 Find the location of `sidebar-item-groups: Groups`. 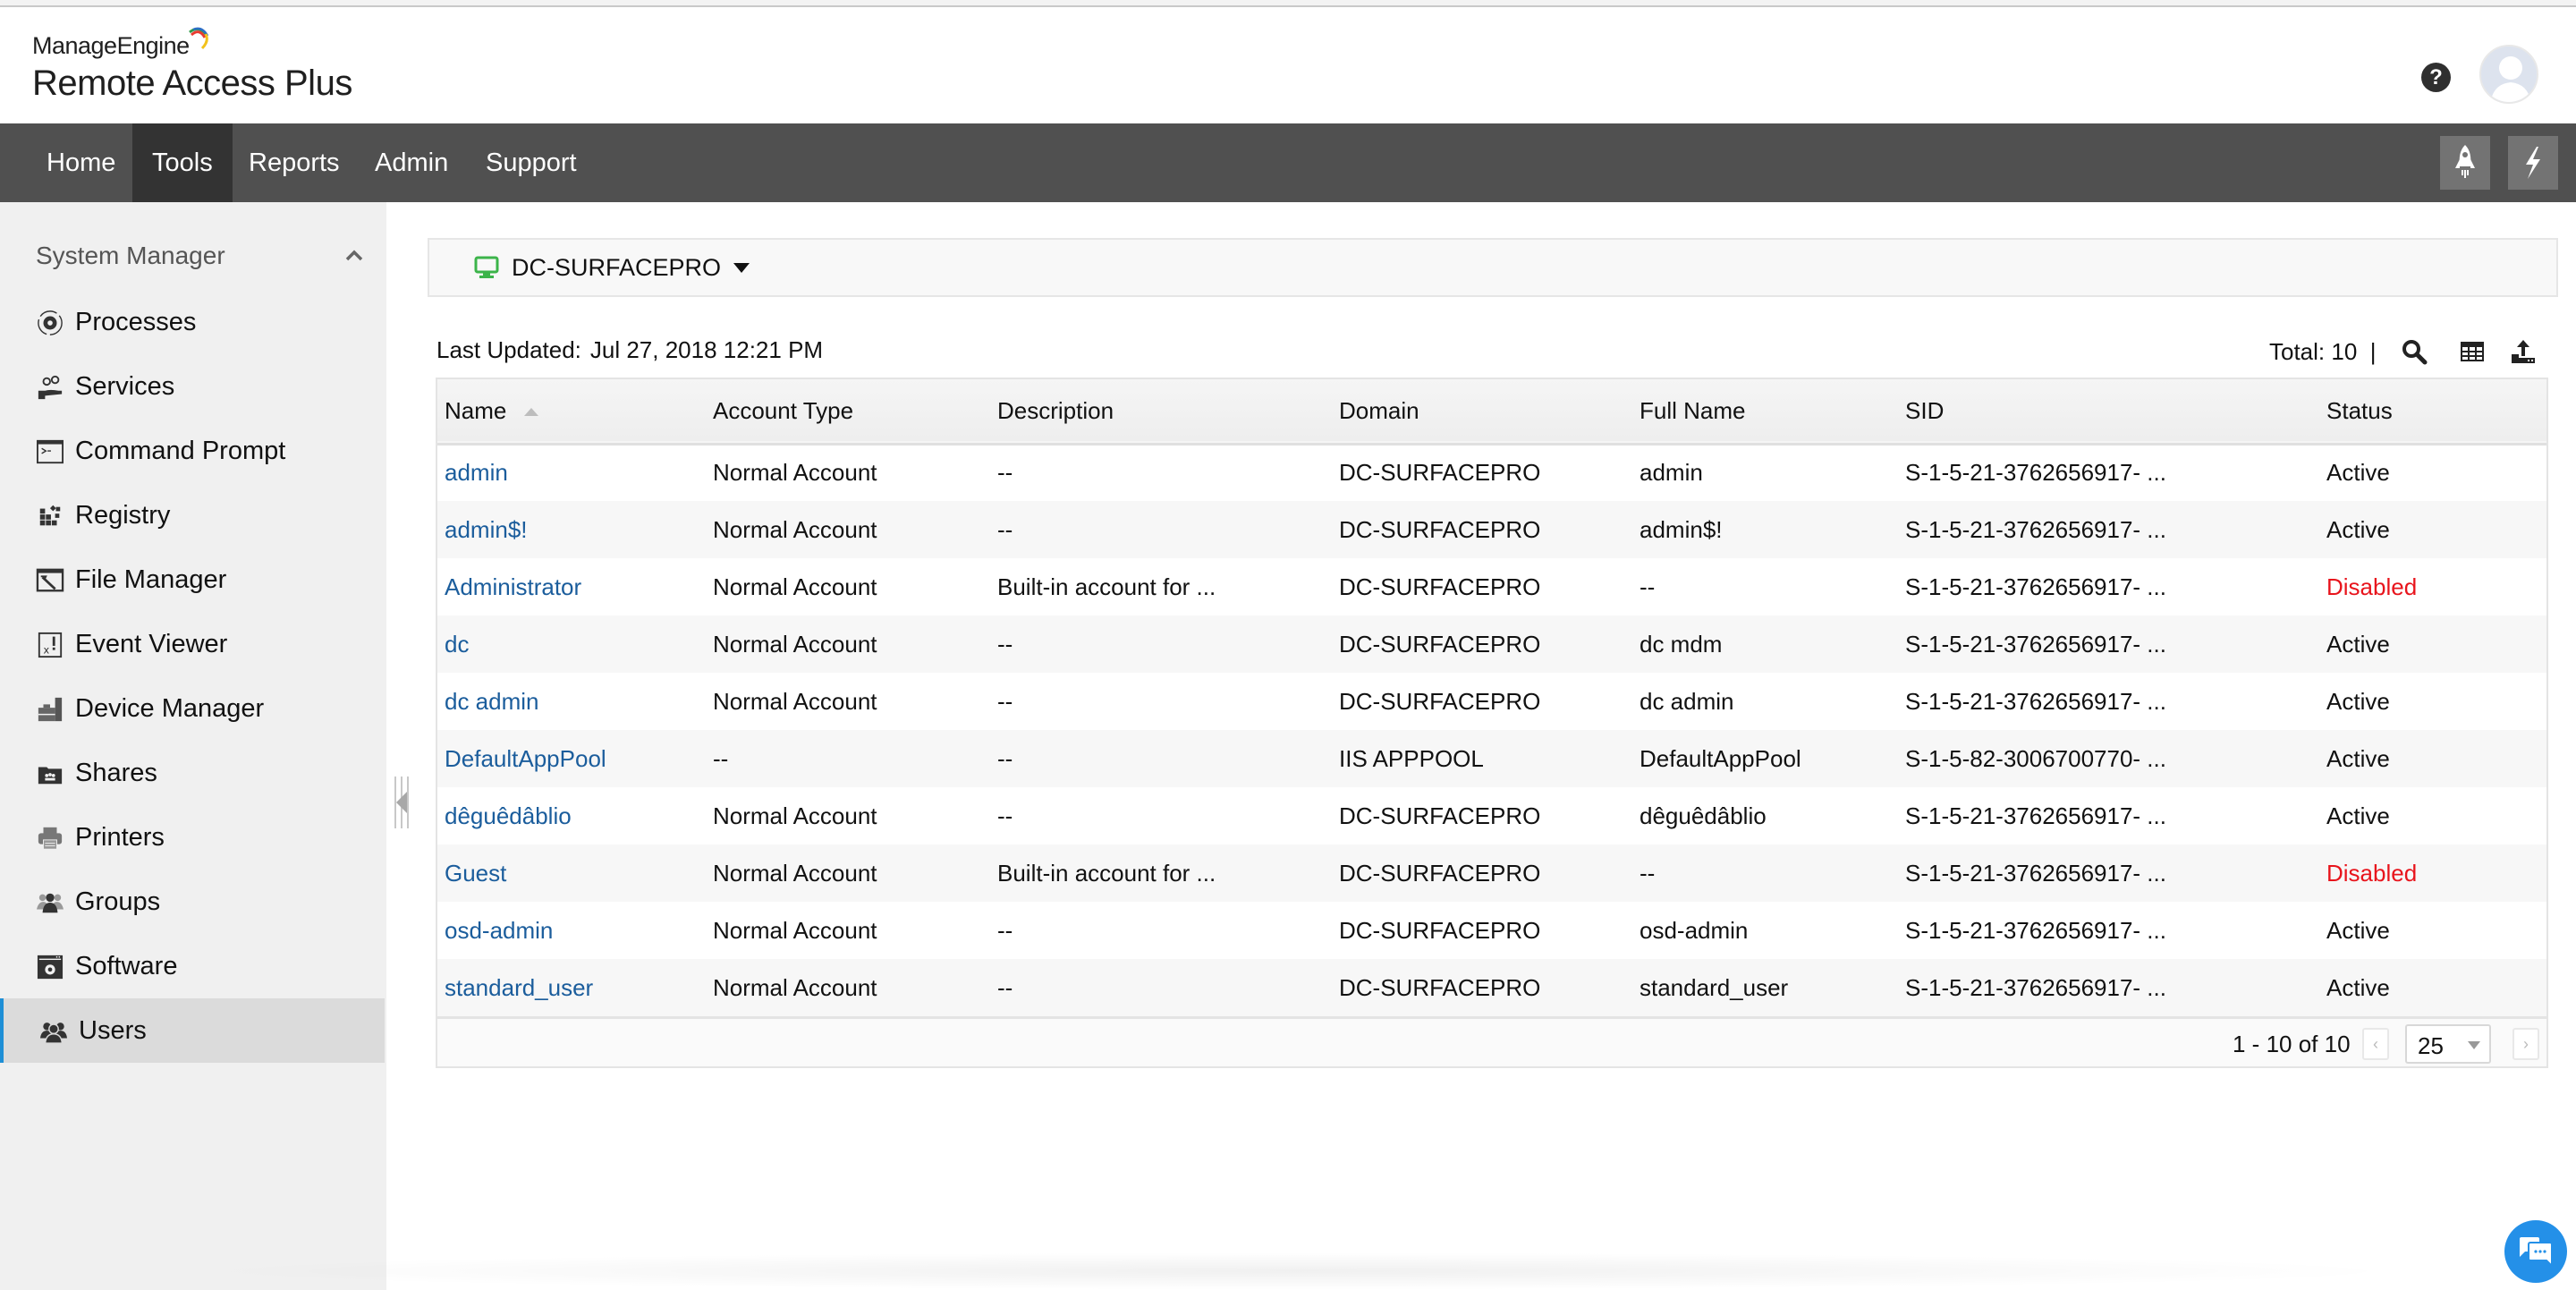

sidebar-item-groups: Groups is located at coordinates (192, 902).